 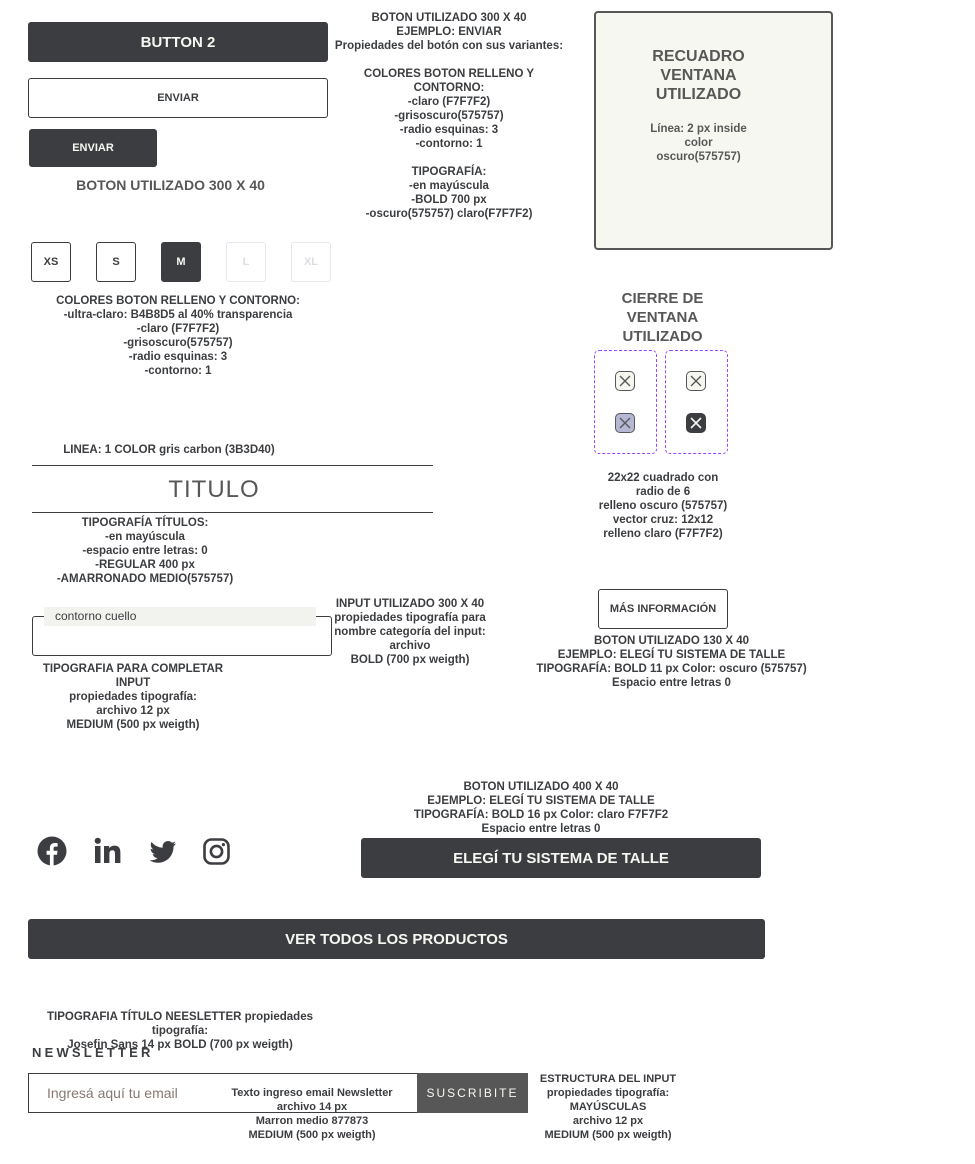 What do you see at coordinates (214, 489) in the screenshot?
I see `page-title: TITULO` at bounding box center [214, 489].